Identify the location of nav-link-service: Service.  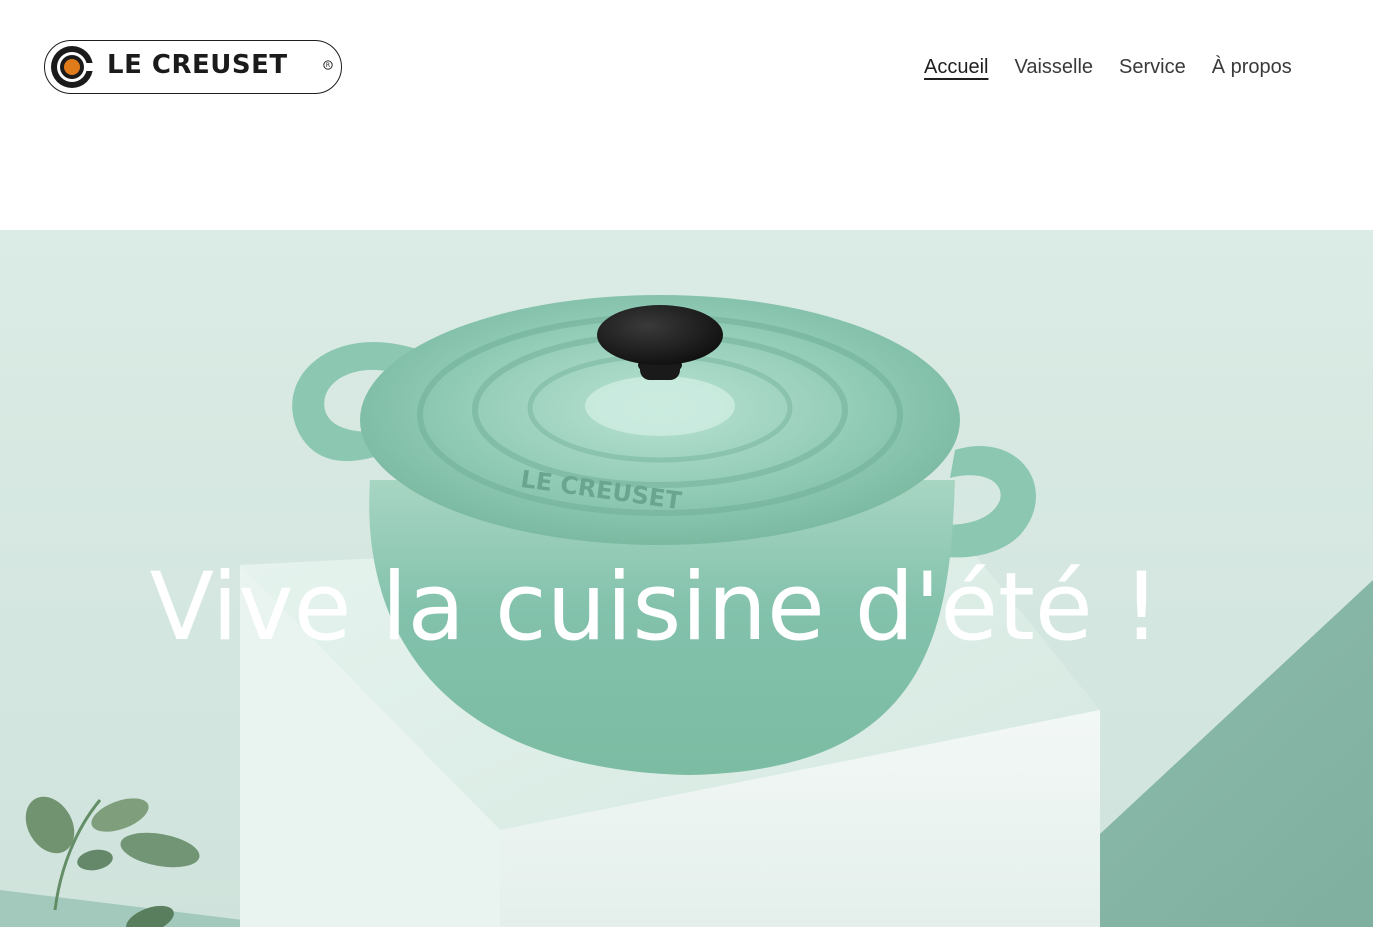
(1152, 67).